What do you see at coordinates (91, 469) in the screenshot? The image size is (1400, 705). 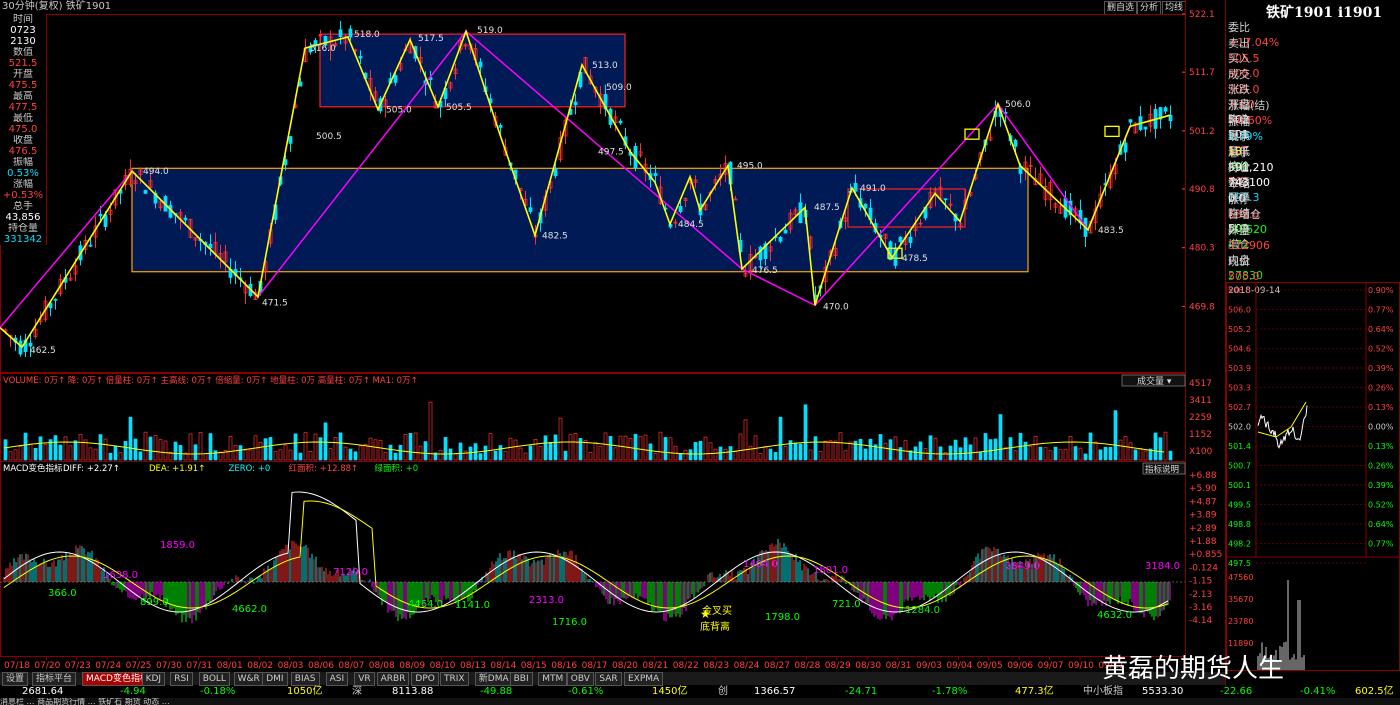 I see `macd-legend-item: DIFF: +2.27↑` at bounding box center [91, 469].